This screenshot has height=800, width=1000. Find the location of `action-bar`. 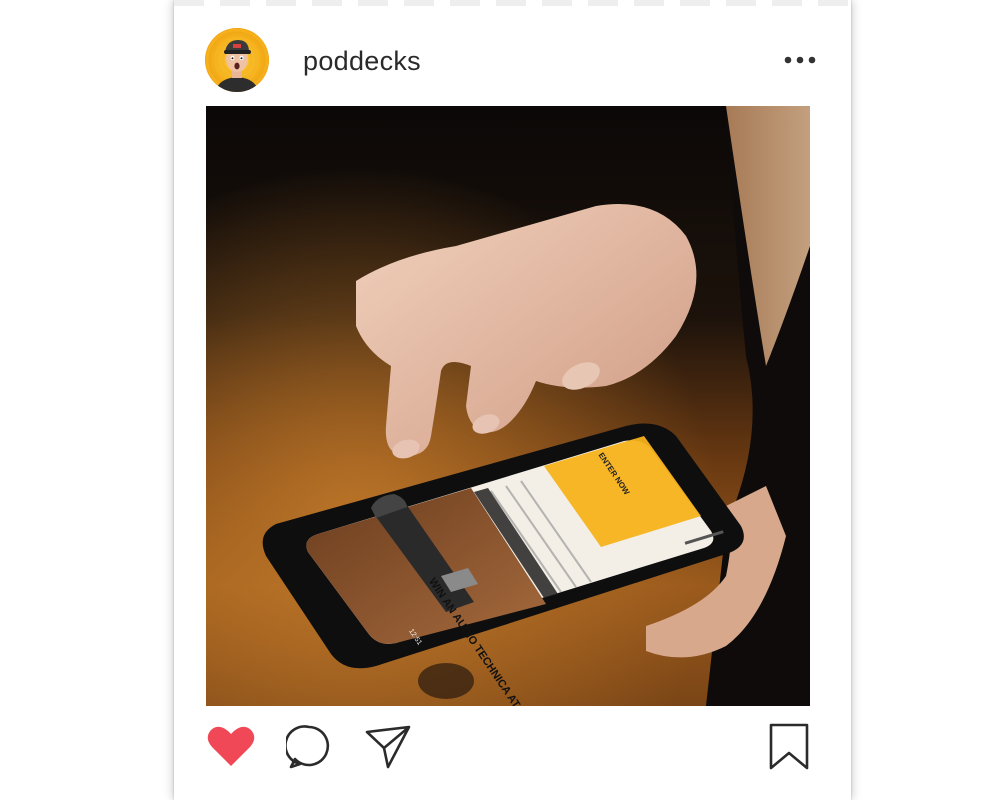

action-bar is located at coordinates (512, 750).